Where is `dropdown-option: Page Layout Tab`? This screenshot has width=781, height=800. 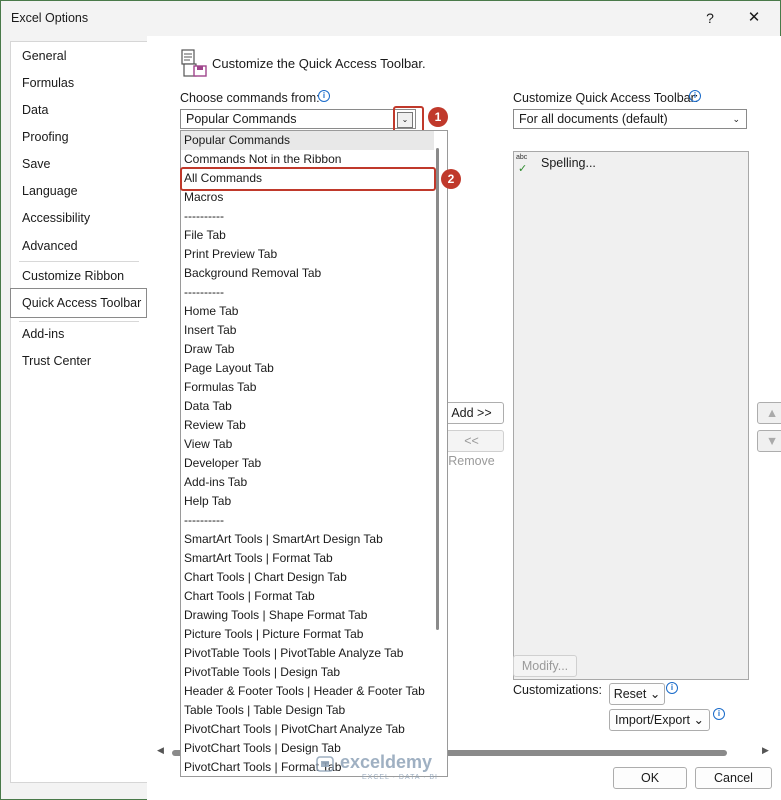 dropdown-option: Page Layout Tab is located at coordinates (307, 368).